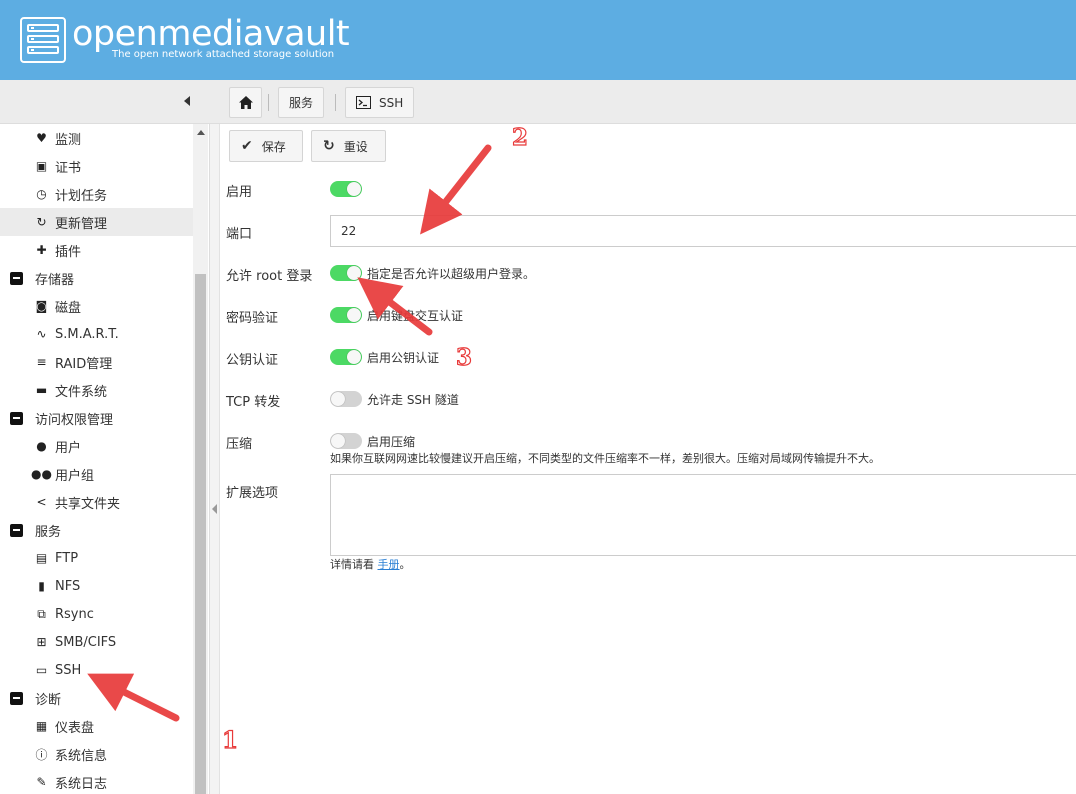 The height and width of the screenshot is (794, 1076). Describe the element at coordinates (520, 137) in the screenshot. I see `annotation-2: 2` at that location.